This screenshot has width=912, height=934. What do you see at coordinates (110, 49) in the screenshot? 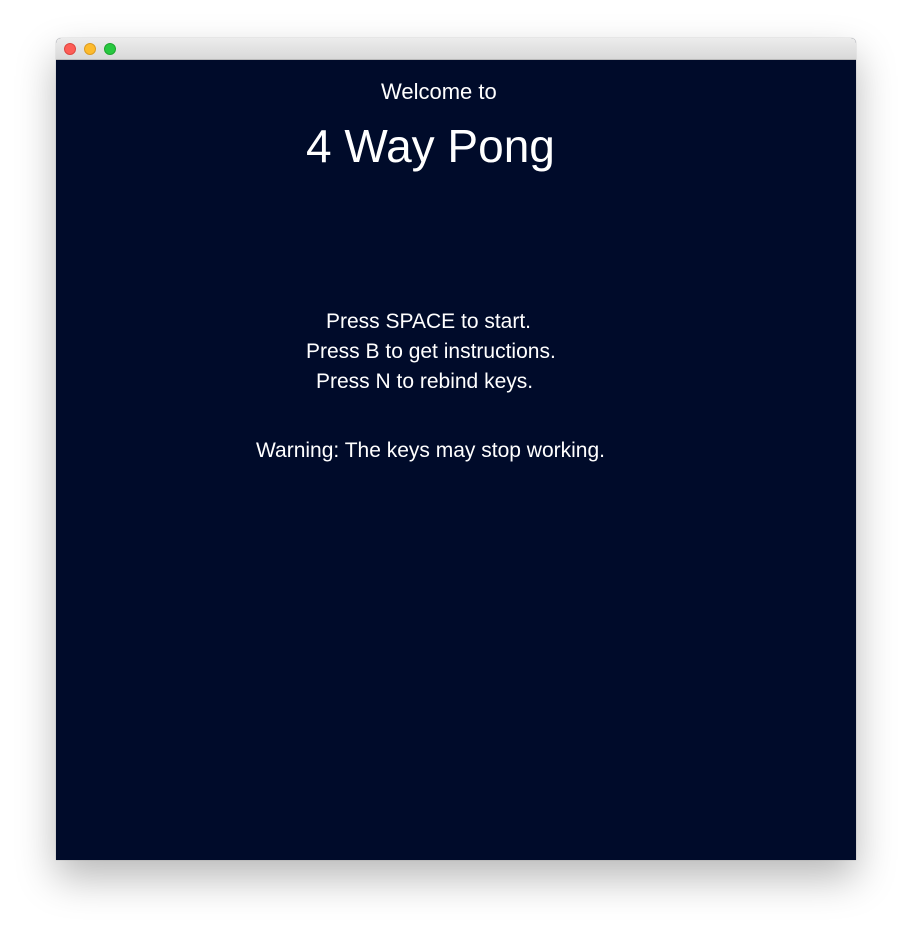
I see `zoom-button` at bounding box center [110, 49].